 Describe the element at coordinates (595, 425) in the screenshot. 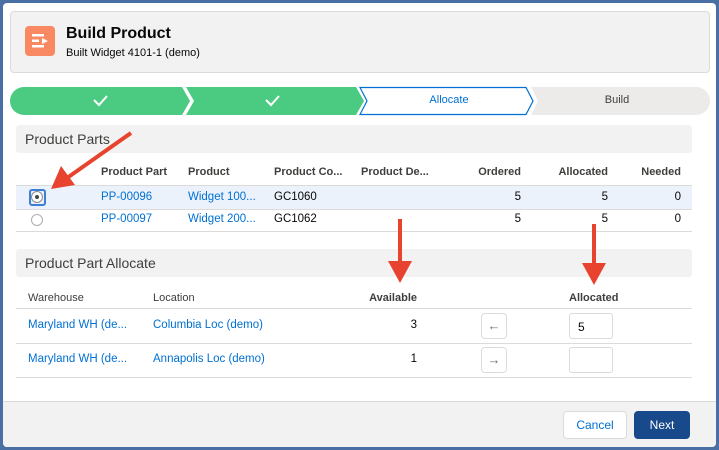

I see `cancel-button: Cancel` at that location.